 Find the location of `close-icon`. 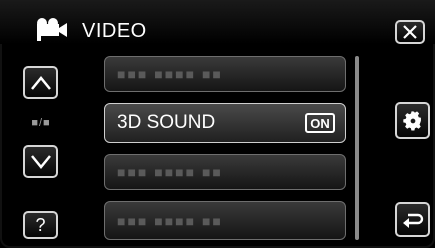

close-icon is located at coordinates (410, 32).